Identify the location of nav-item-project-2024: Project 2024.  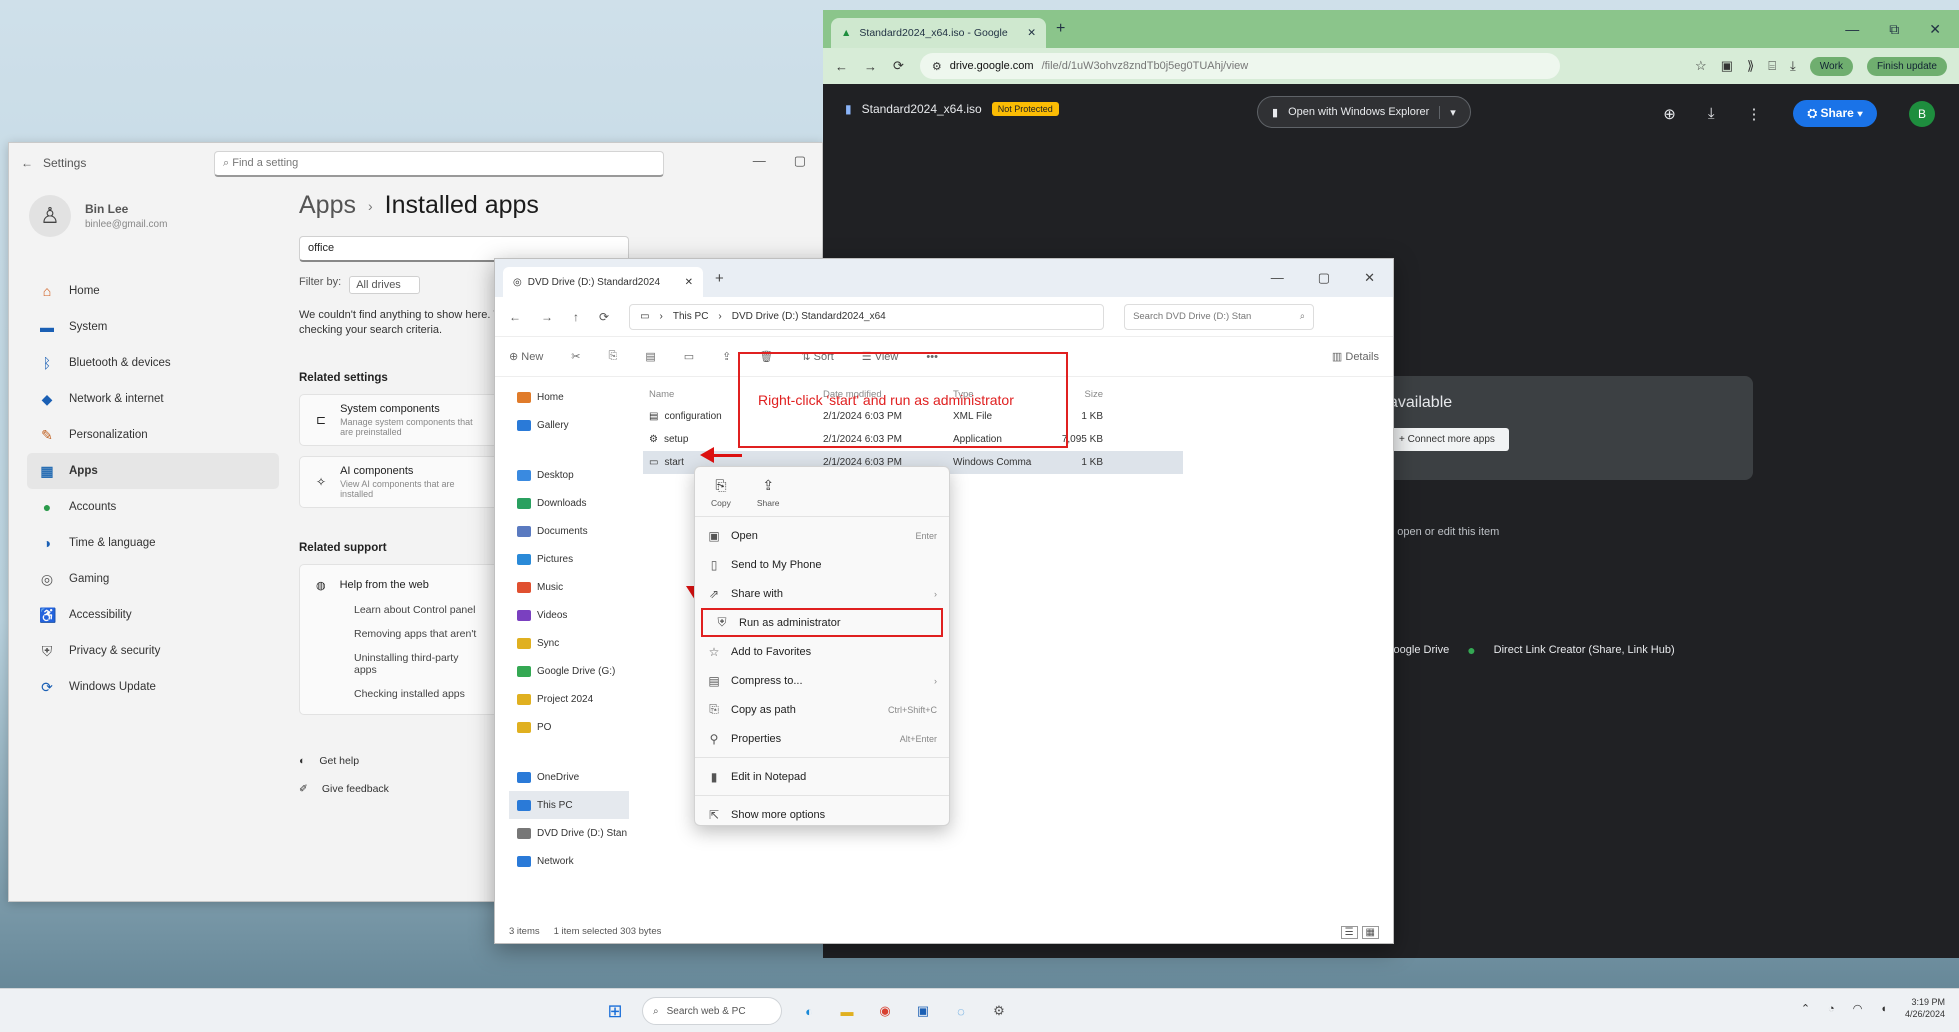
(569, 699).